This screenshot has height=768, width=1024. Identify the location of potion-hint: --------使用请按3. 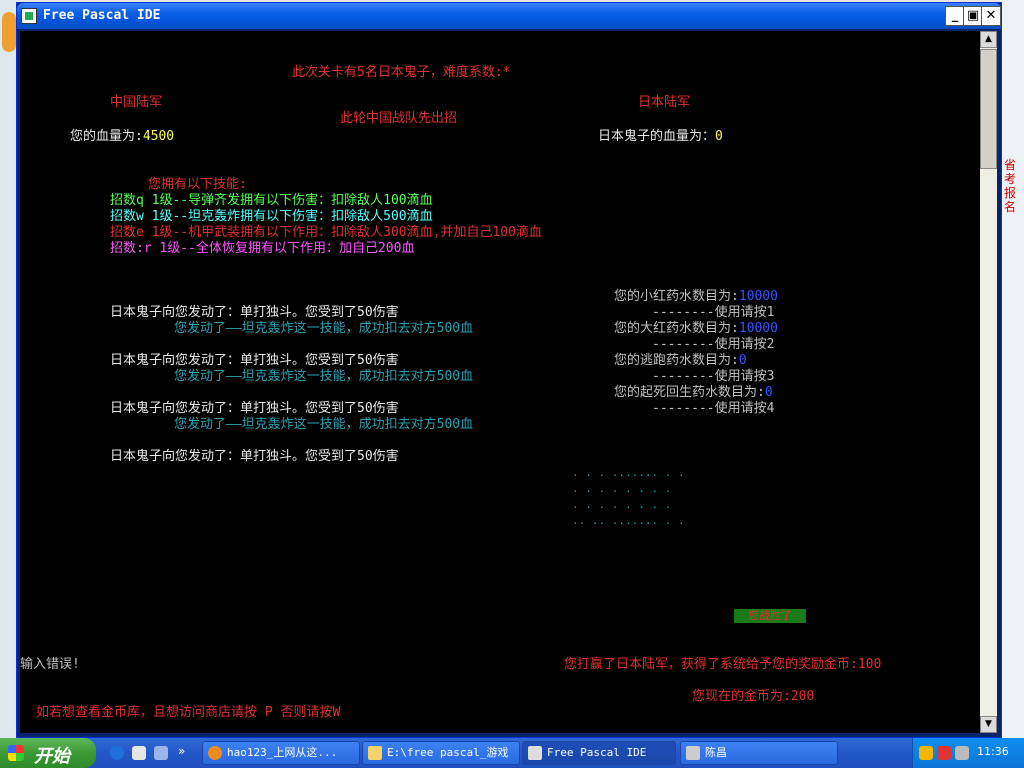
(713, 376).